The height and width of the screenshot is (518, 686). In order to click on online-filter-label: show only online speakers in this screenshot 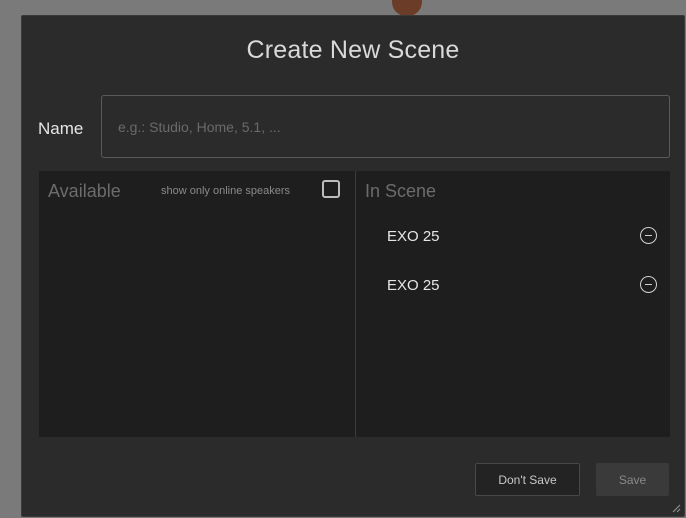, I will do `click(226, 191)`.